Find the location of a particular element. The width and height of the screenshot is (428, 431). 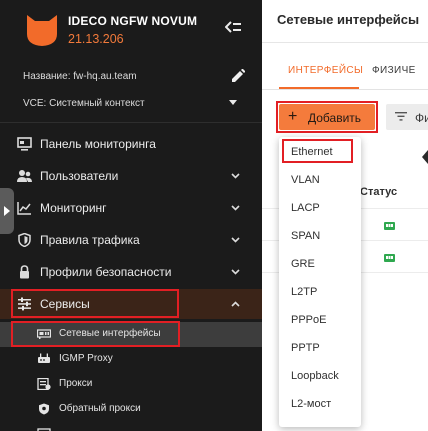

shield-small-icon is located at coordinates (44, 409).